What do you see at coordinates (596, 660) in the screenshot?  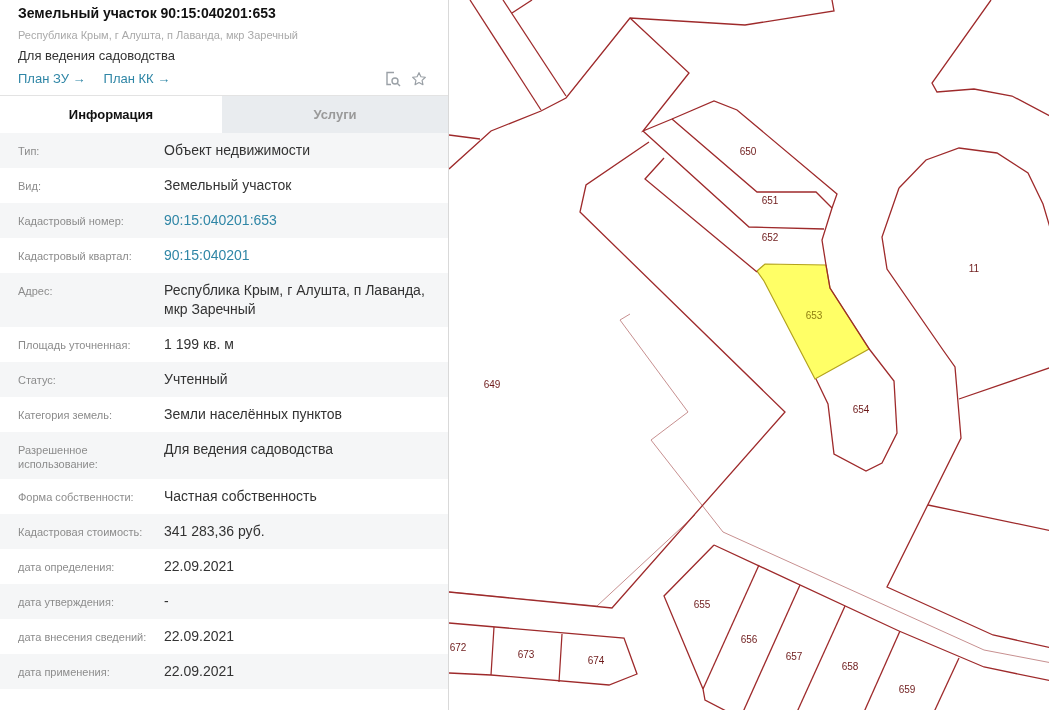 I see `parcel-number: 674` at bounding box center [596, 660].